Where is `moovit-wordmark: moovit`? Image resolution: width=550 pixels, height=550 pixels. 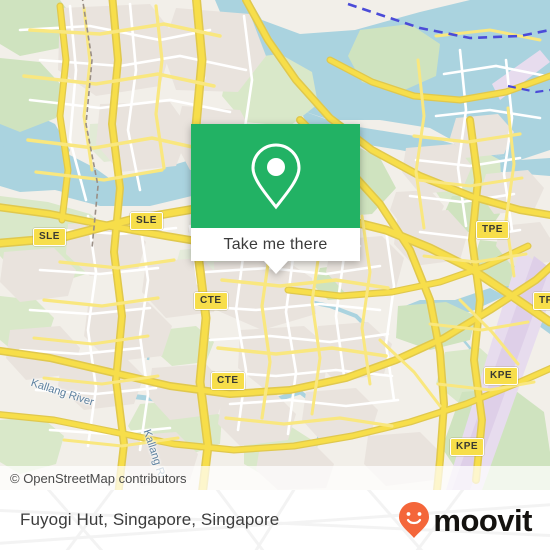
moovit-wordmark: moovit is located at coordinates (482, 520).